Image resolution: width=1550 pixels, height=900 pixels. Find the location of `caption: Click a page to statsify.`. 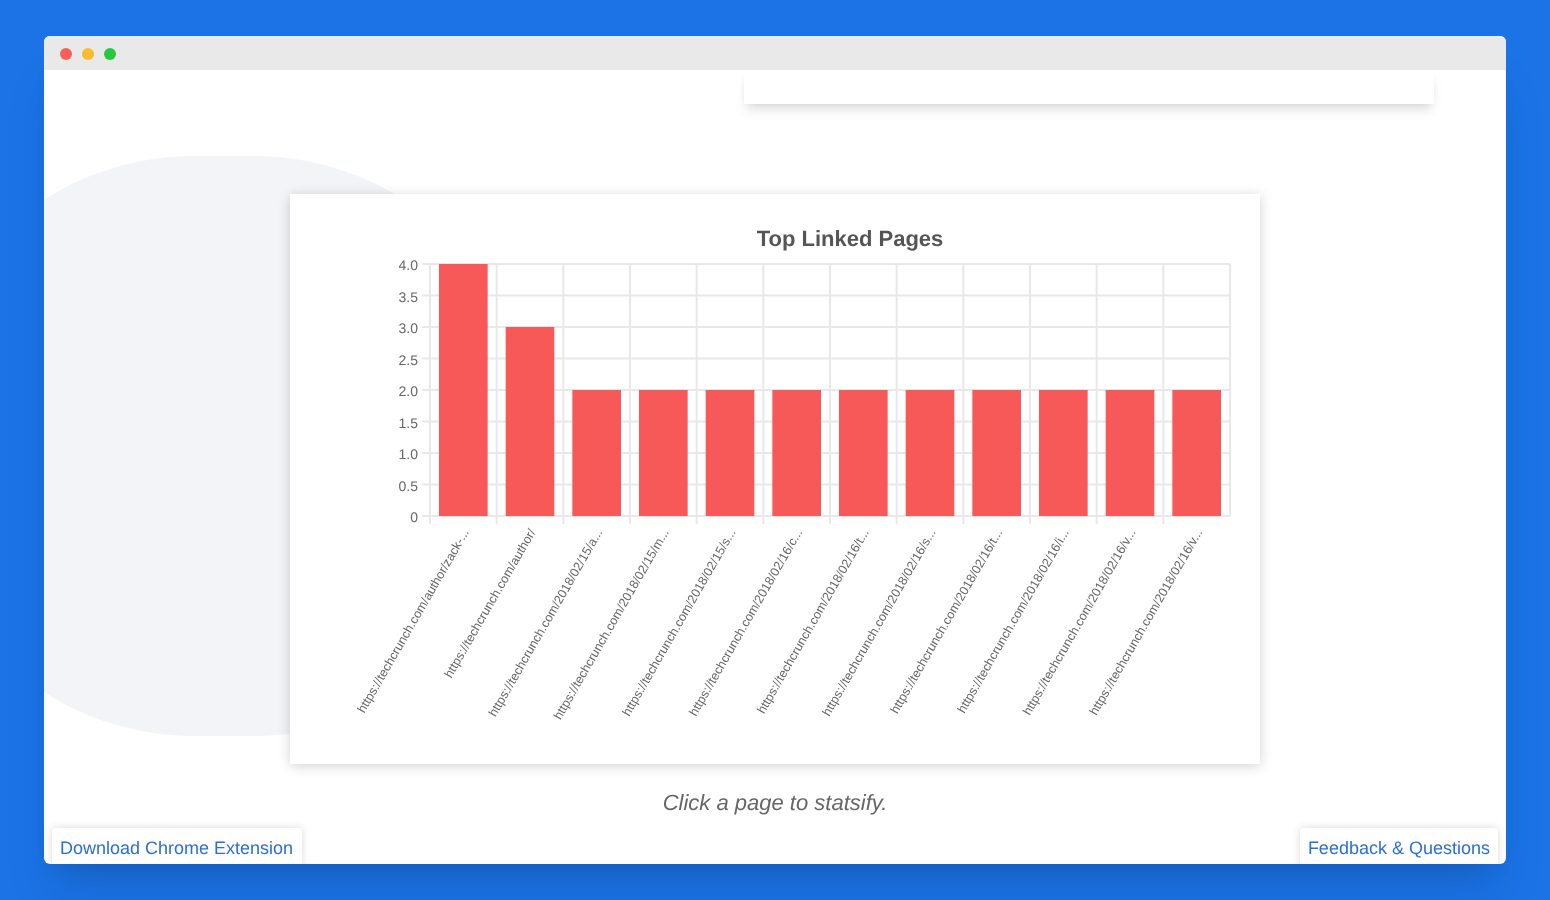

caption: Click a page to statsify. is located at coordinates (775, 805).